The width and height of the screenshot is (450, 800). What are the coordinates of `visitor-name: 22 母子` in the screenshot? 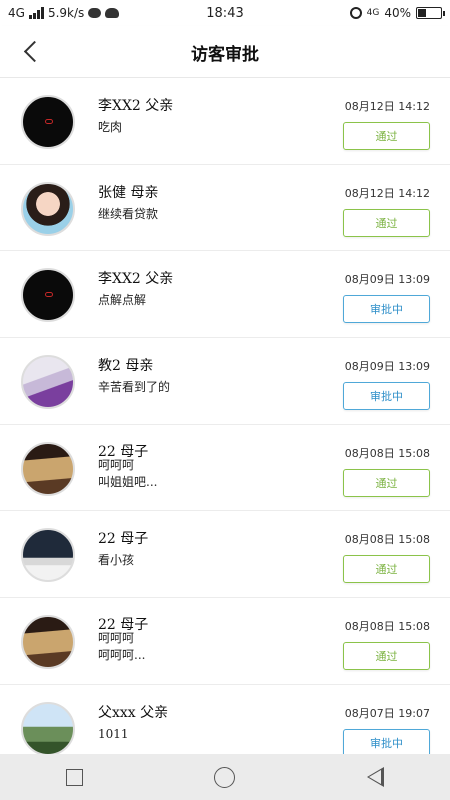 It's located at (123, 539).